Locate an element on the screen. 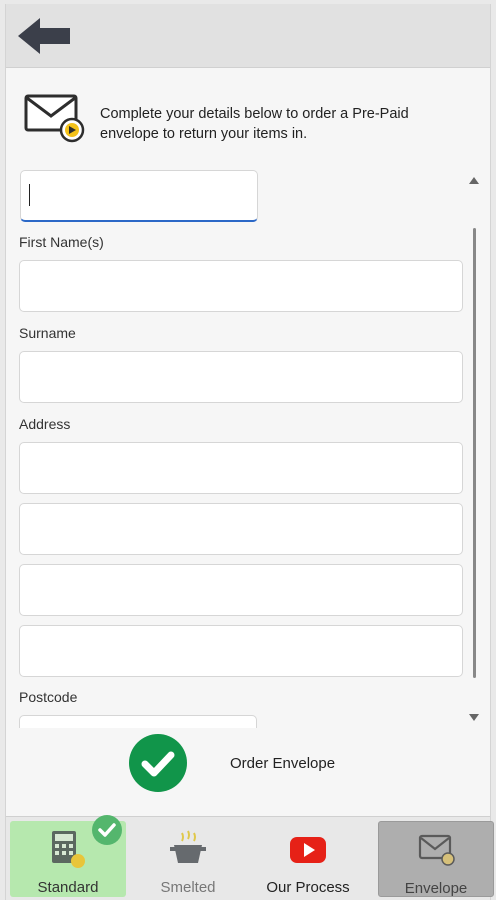 Image resolution: width=496 pixels, height=900 pixels. youtube-play-icon is located at coordinates (308, 850).